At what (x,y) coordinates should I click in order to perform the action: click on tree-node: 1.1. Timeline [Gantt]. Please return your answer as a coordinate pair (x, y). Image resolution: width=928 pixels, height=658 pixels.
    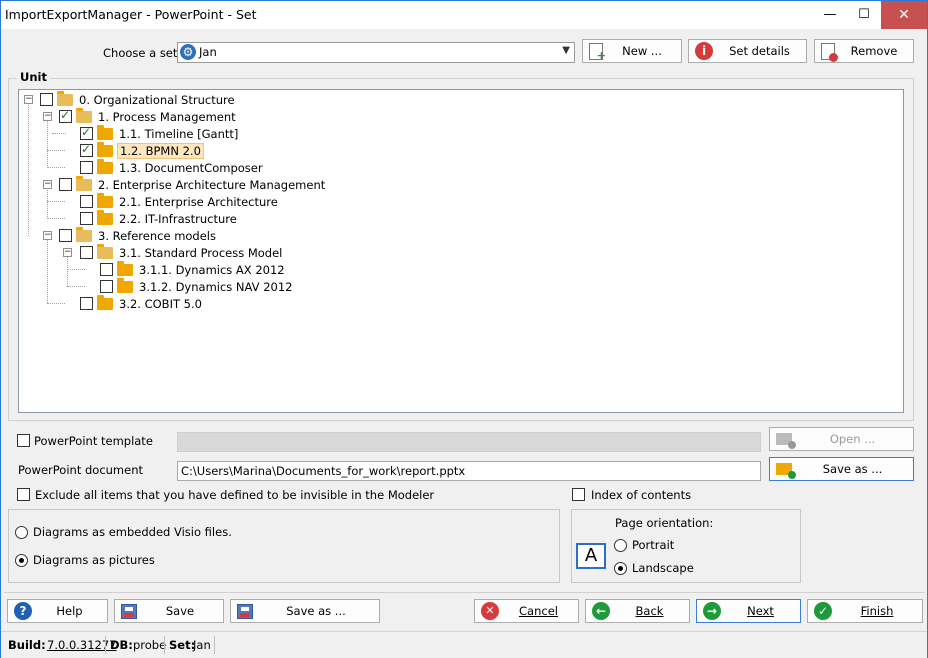
    Looking at the image, I should click on (160, 133).